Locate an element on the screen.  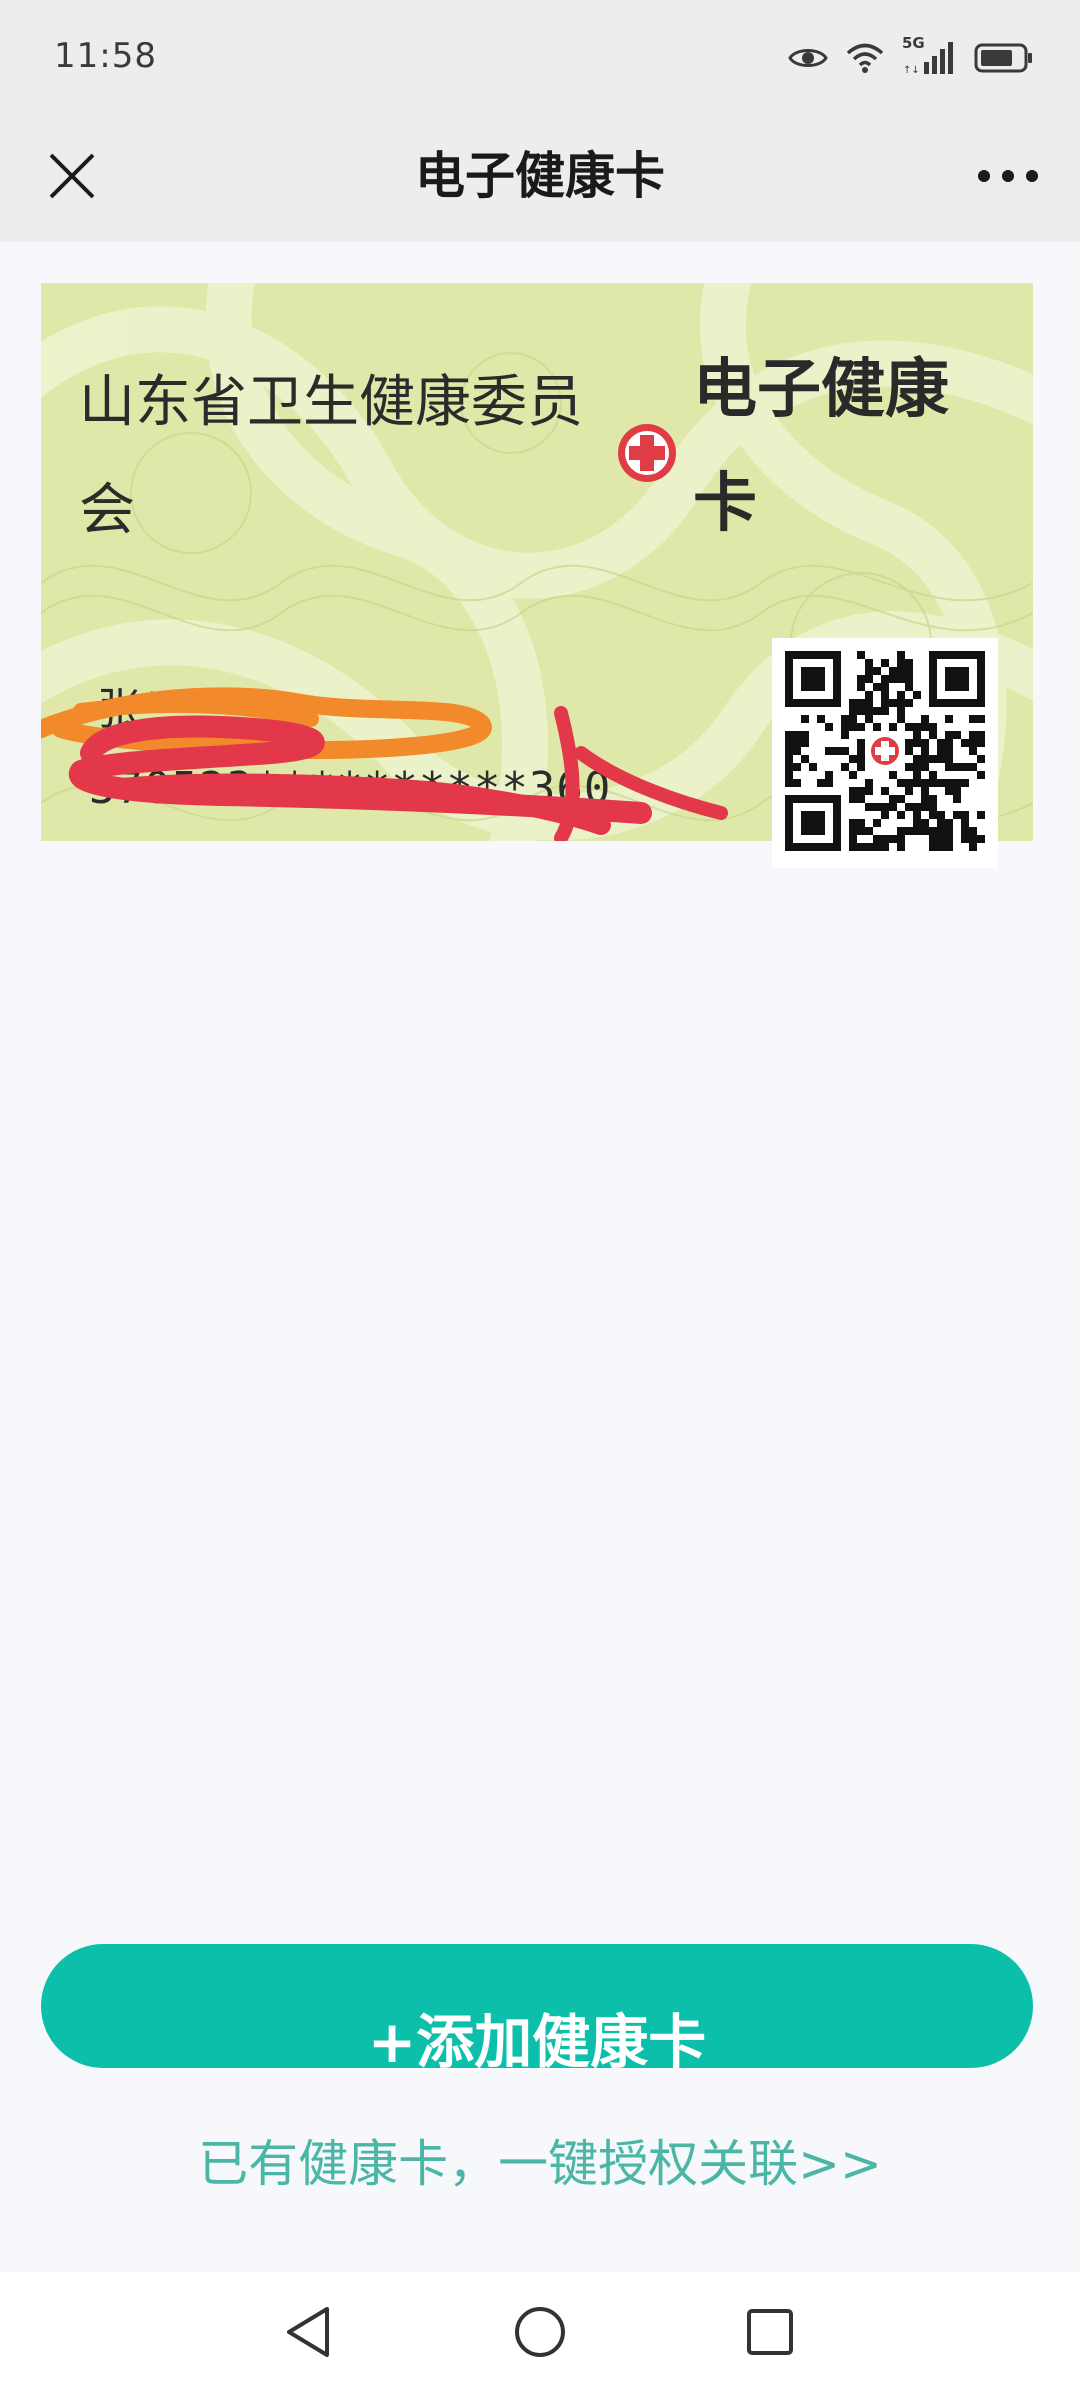
more-button is located at coordinates (1008, 176).